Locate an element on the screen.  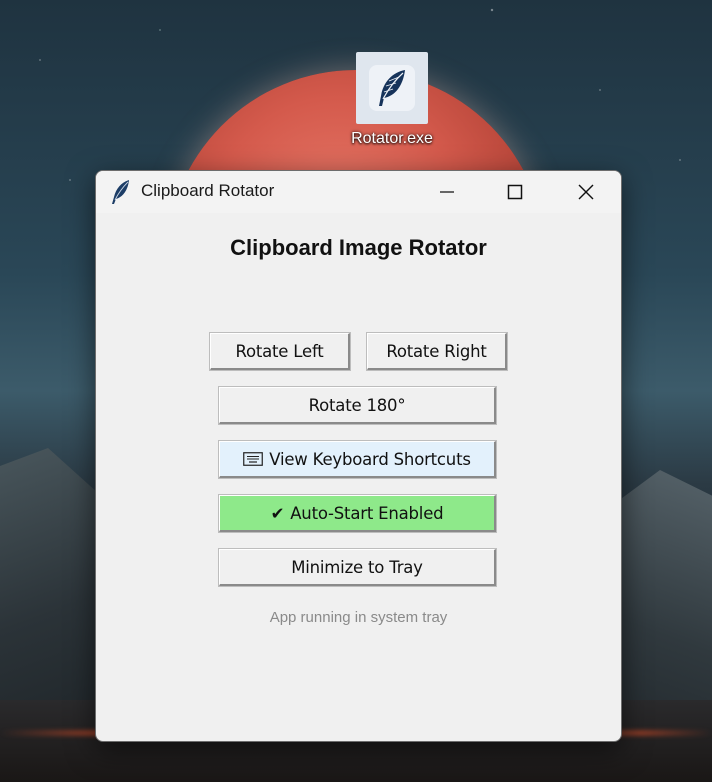
rotate-180-button: Rotate 180° is located at coordinates (357, 405).